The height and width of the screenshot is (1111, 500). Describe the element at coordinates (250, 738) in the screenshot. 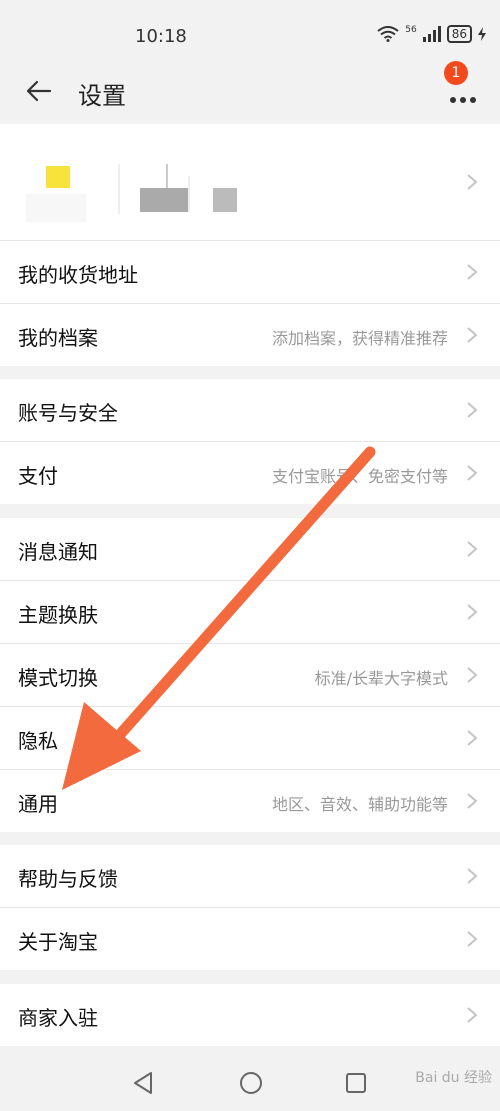

I see `list-item: 隐私` at that location.